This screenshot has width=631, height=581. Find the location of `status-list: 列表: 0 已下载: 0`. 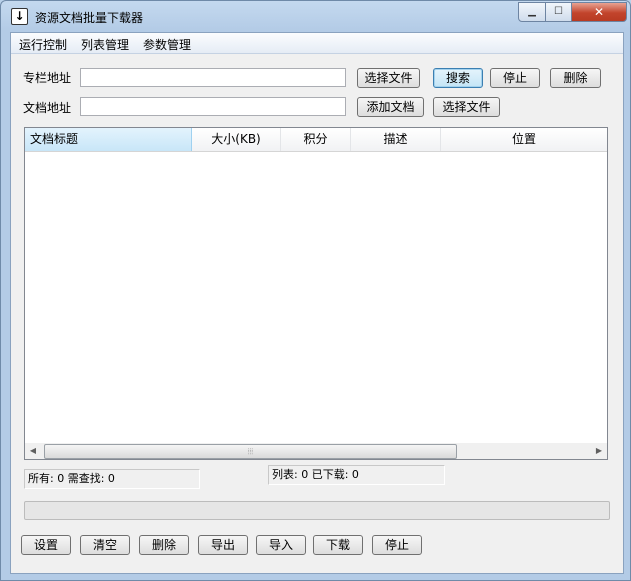

status-list: 列表: 0 已下载: 0 is located at coordinates (356, 475).